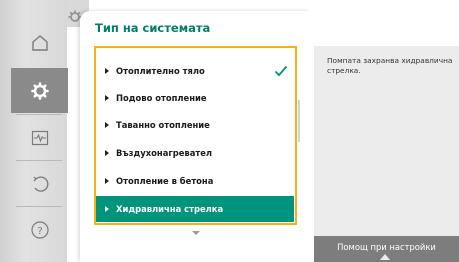  Describe the element at coordinates (390, 65) in the screenshot. I see `help-text: Помпата захранва хидравлична стрелка.` at that location.